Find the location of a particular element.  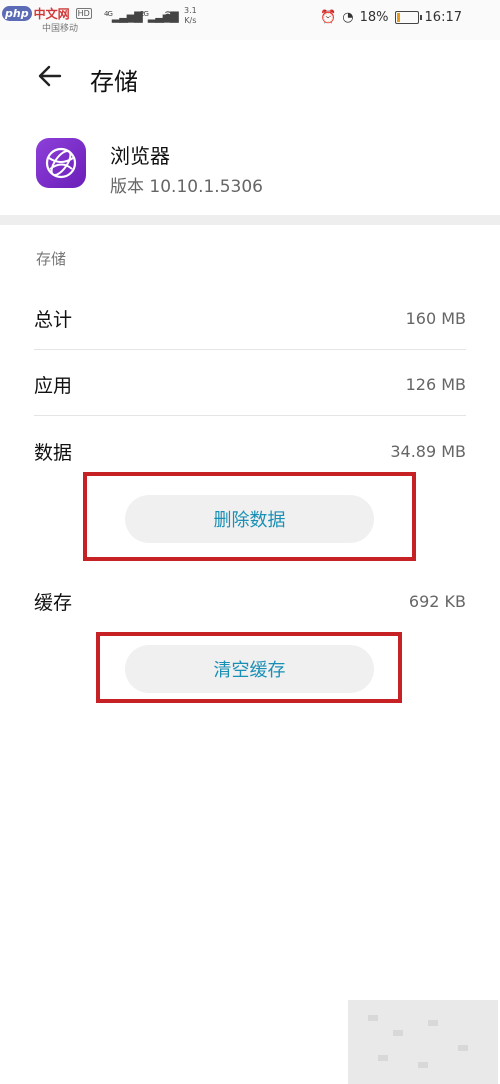

status-right: ⏰ ◔ 18% 16:17 is located at coordinates (391, 17).